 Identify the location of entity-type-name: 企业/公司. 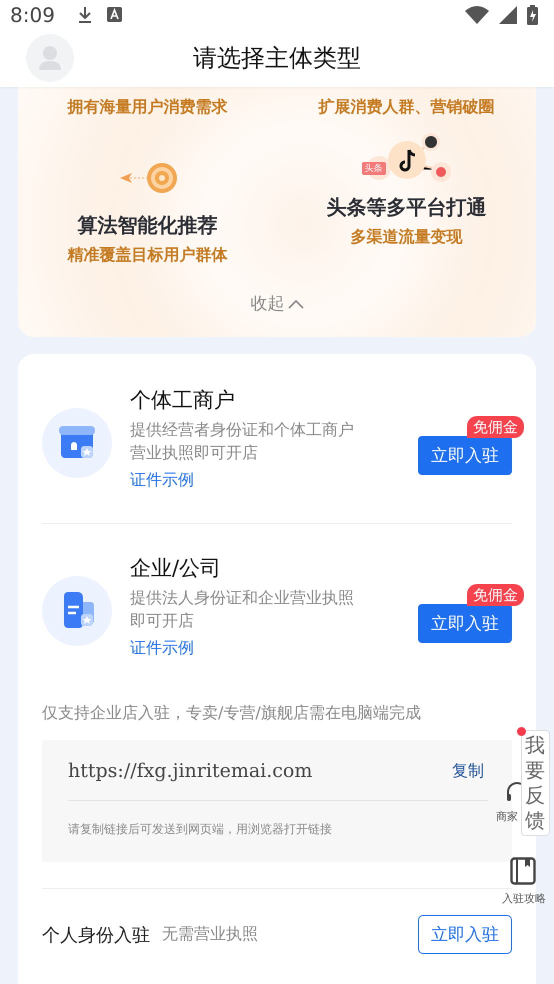
(176, 568).